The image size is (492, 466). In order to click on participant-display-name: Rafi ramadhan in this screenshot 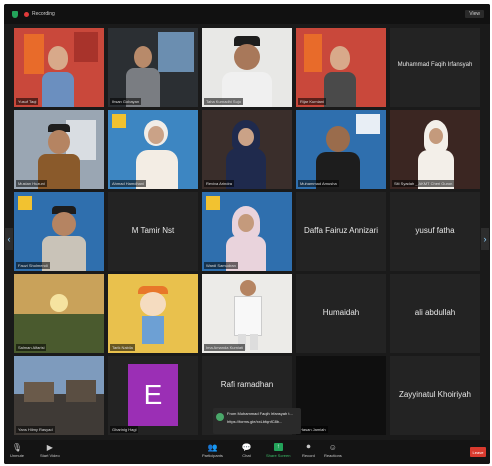, I will do `click(247, 384)`.